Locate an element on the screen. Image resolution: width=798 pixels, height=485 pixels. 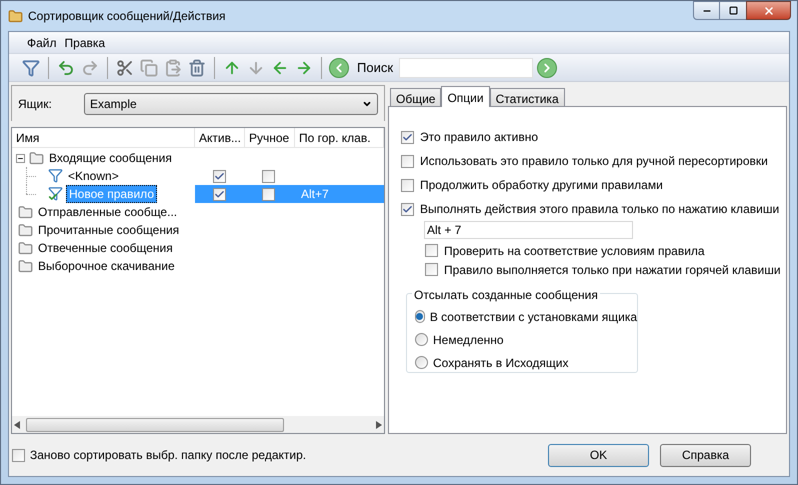
help-button: Справка is located at coordinates (705, 455).